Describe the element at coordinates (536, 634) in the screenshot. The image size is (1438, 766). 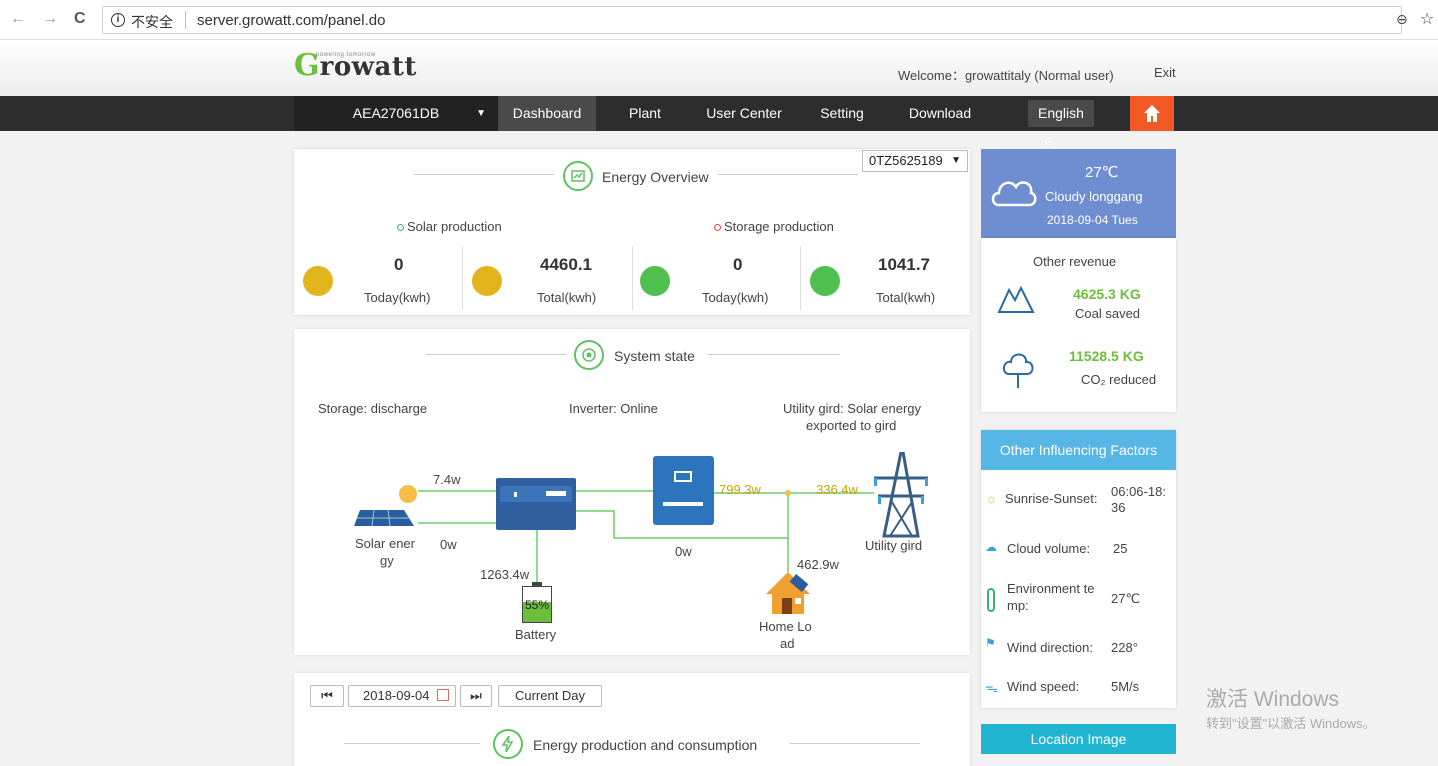
I see `battery-label: Battery` at that location.